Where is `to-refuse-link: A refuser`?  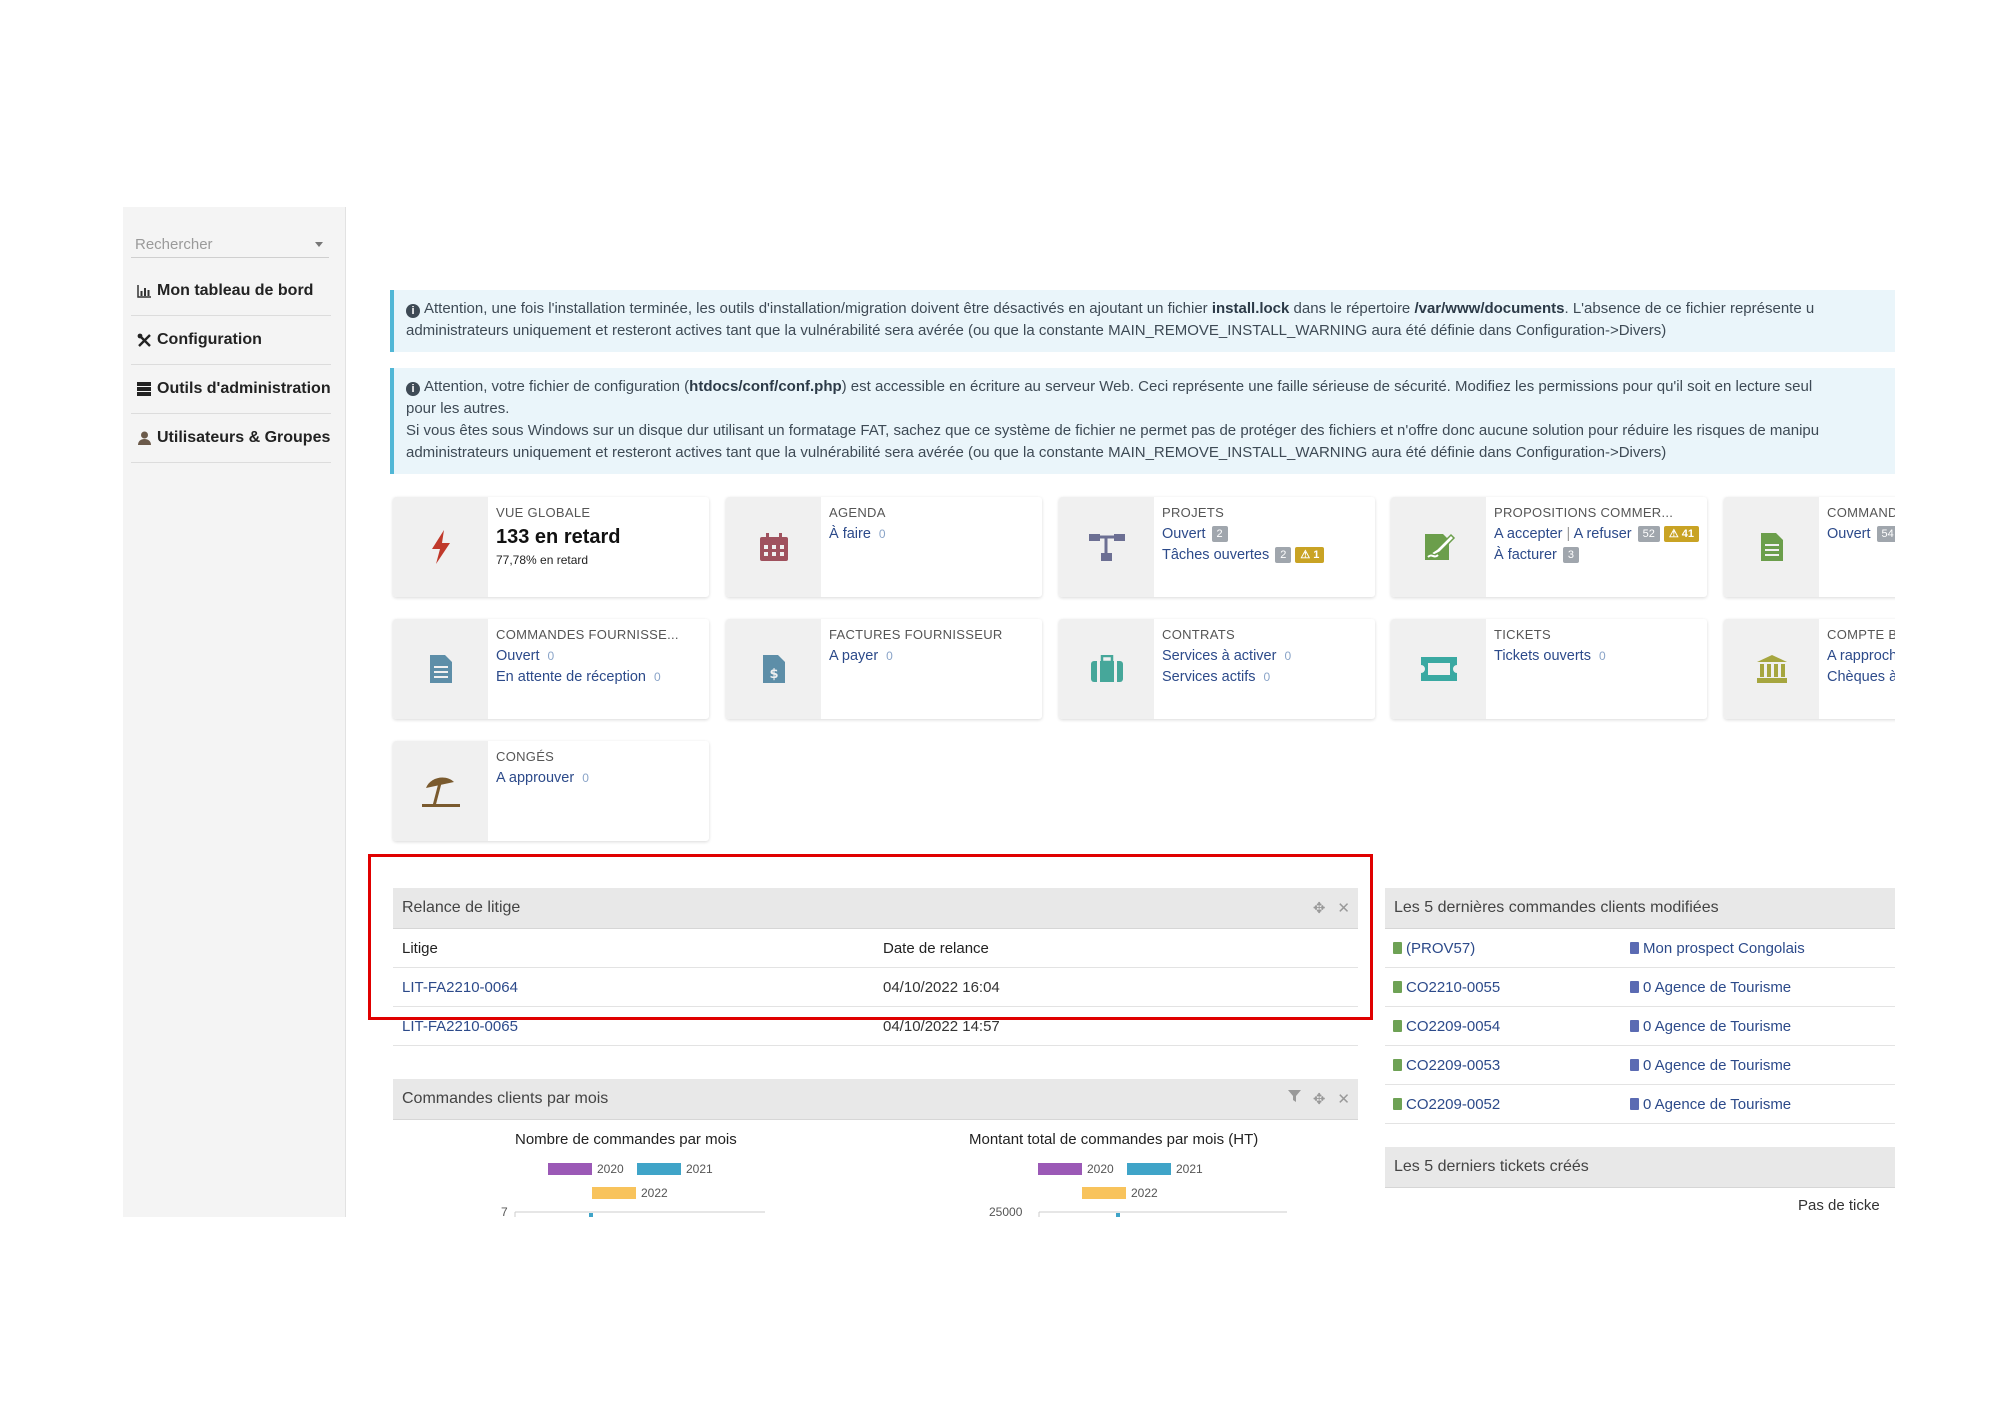 to-refuse-link: A refuser is located at coordinates (1603, 534).